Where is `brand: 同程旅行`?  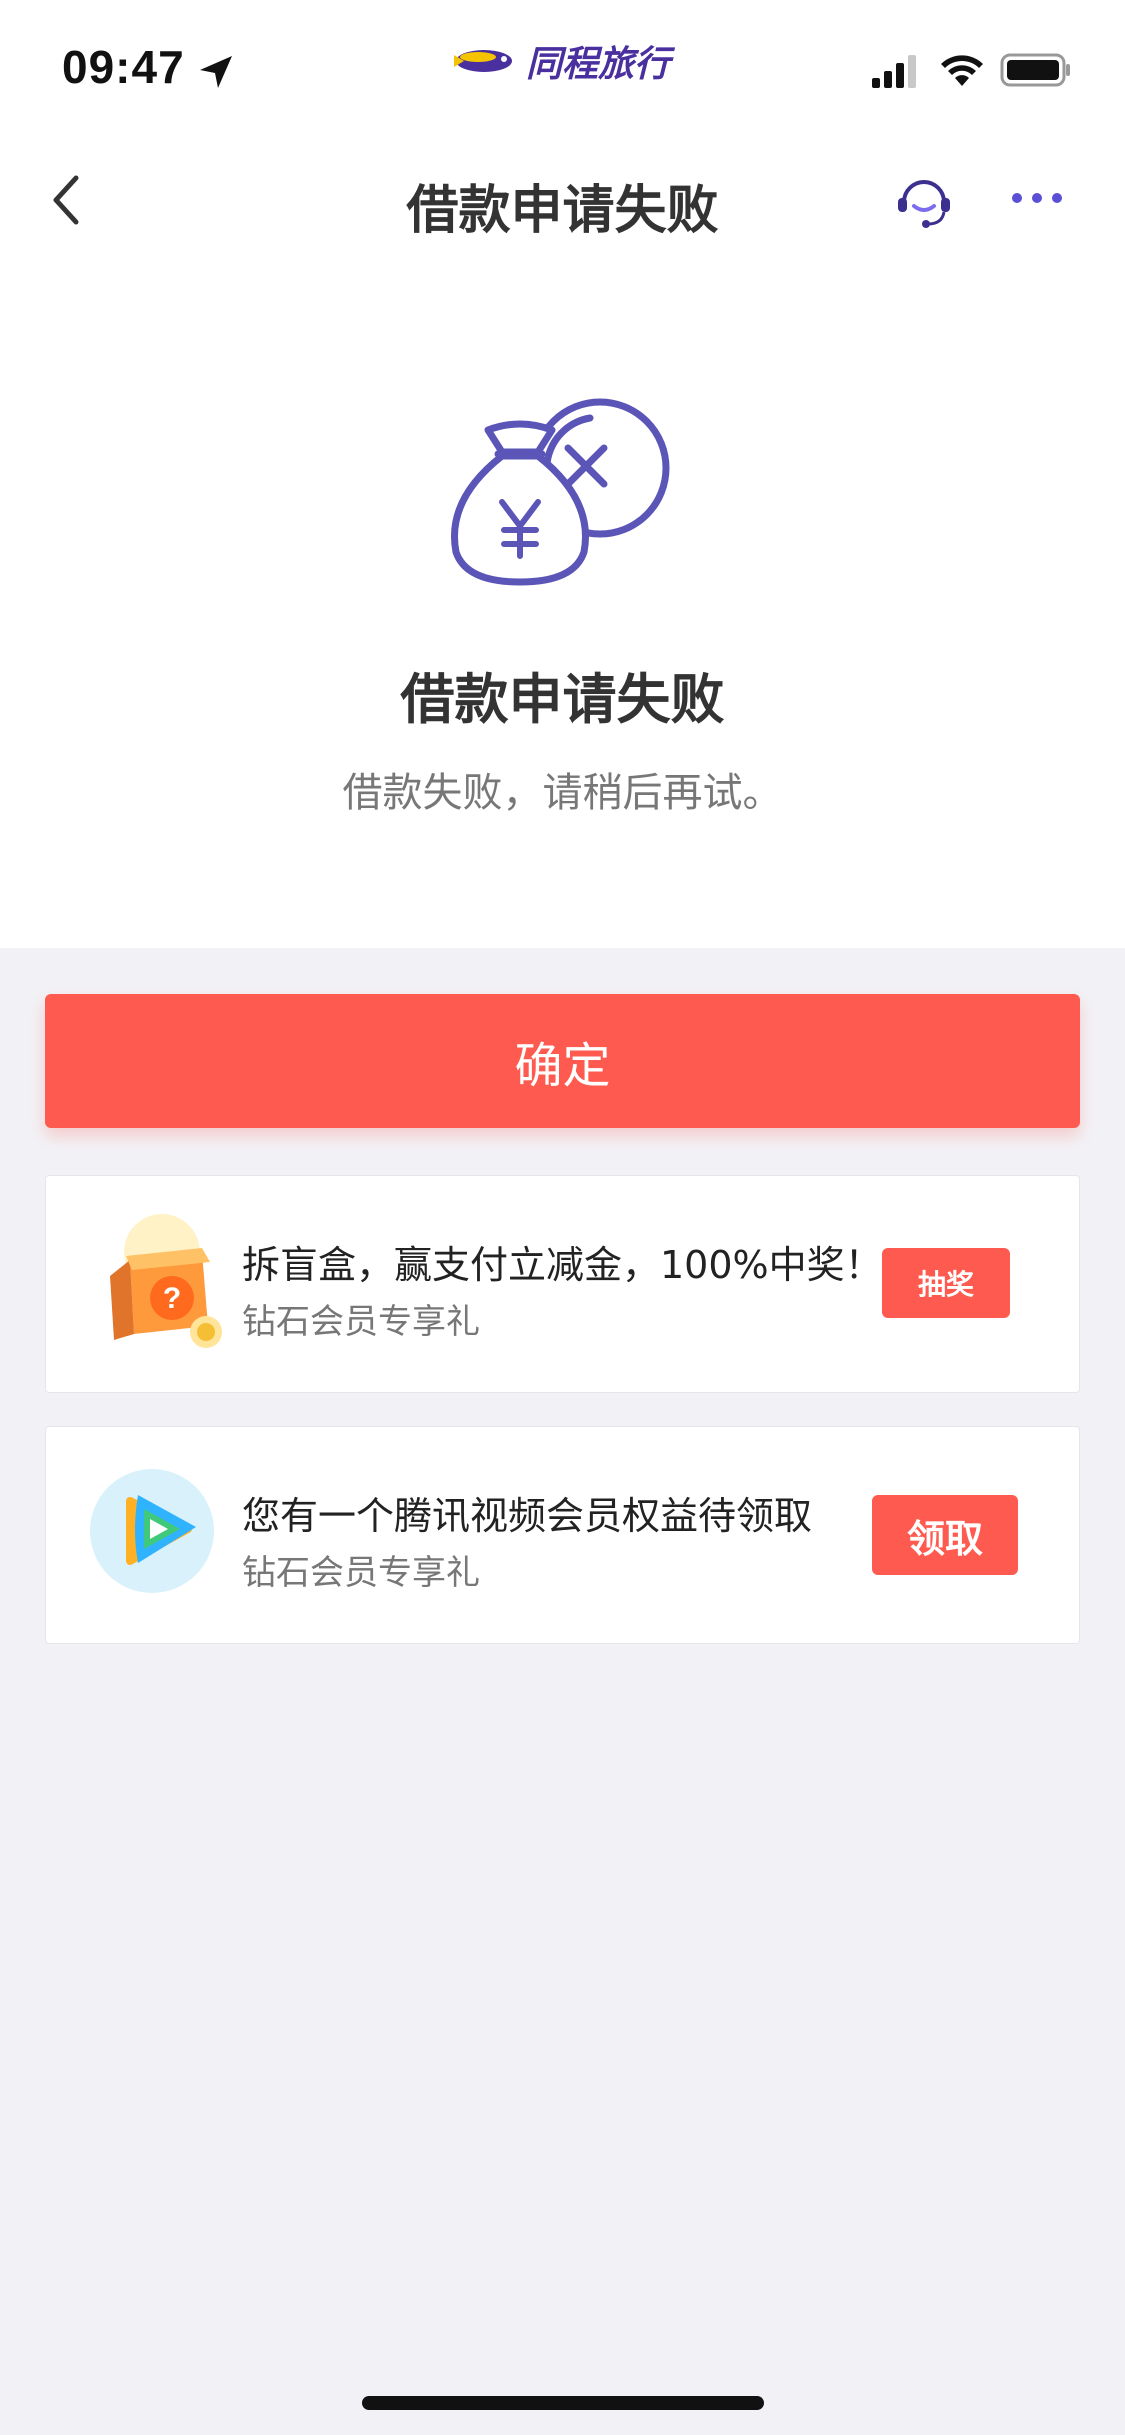 brand: 同程旅行 is located at coordinates (559, 61).